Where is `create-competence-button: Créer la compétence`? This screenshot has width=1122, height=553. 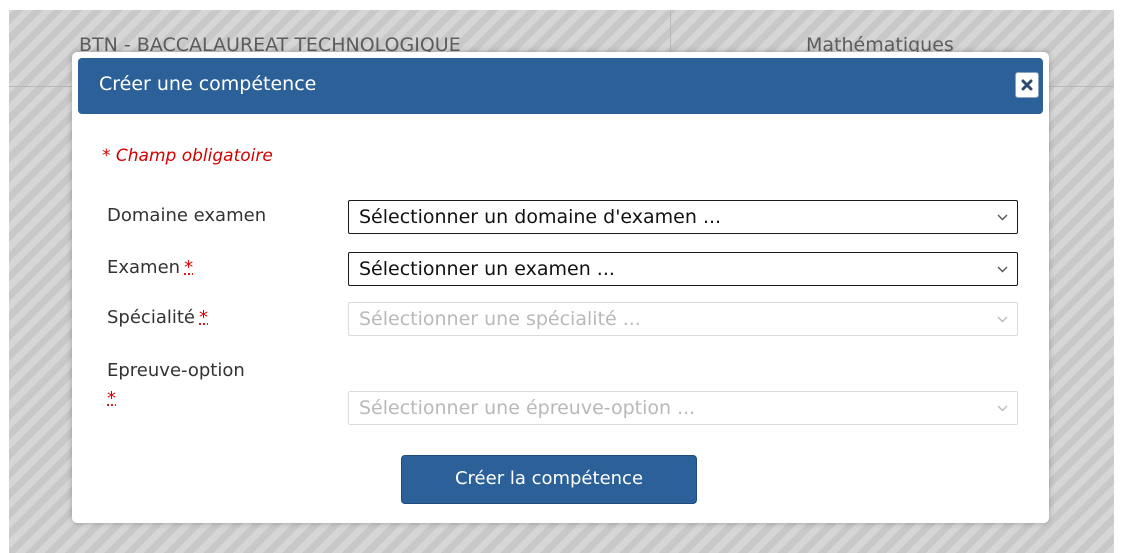 create-competence-button: Créer la compétence is located at coordinates (549, 479).